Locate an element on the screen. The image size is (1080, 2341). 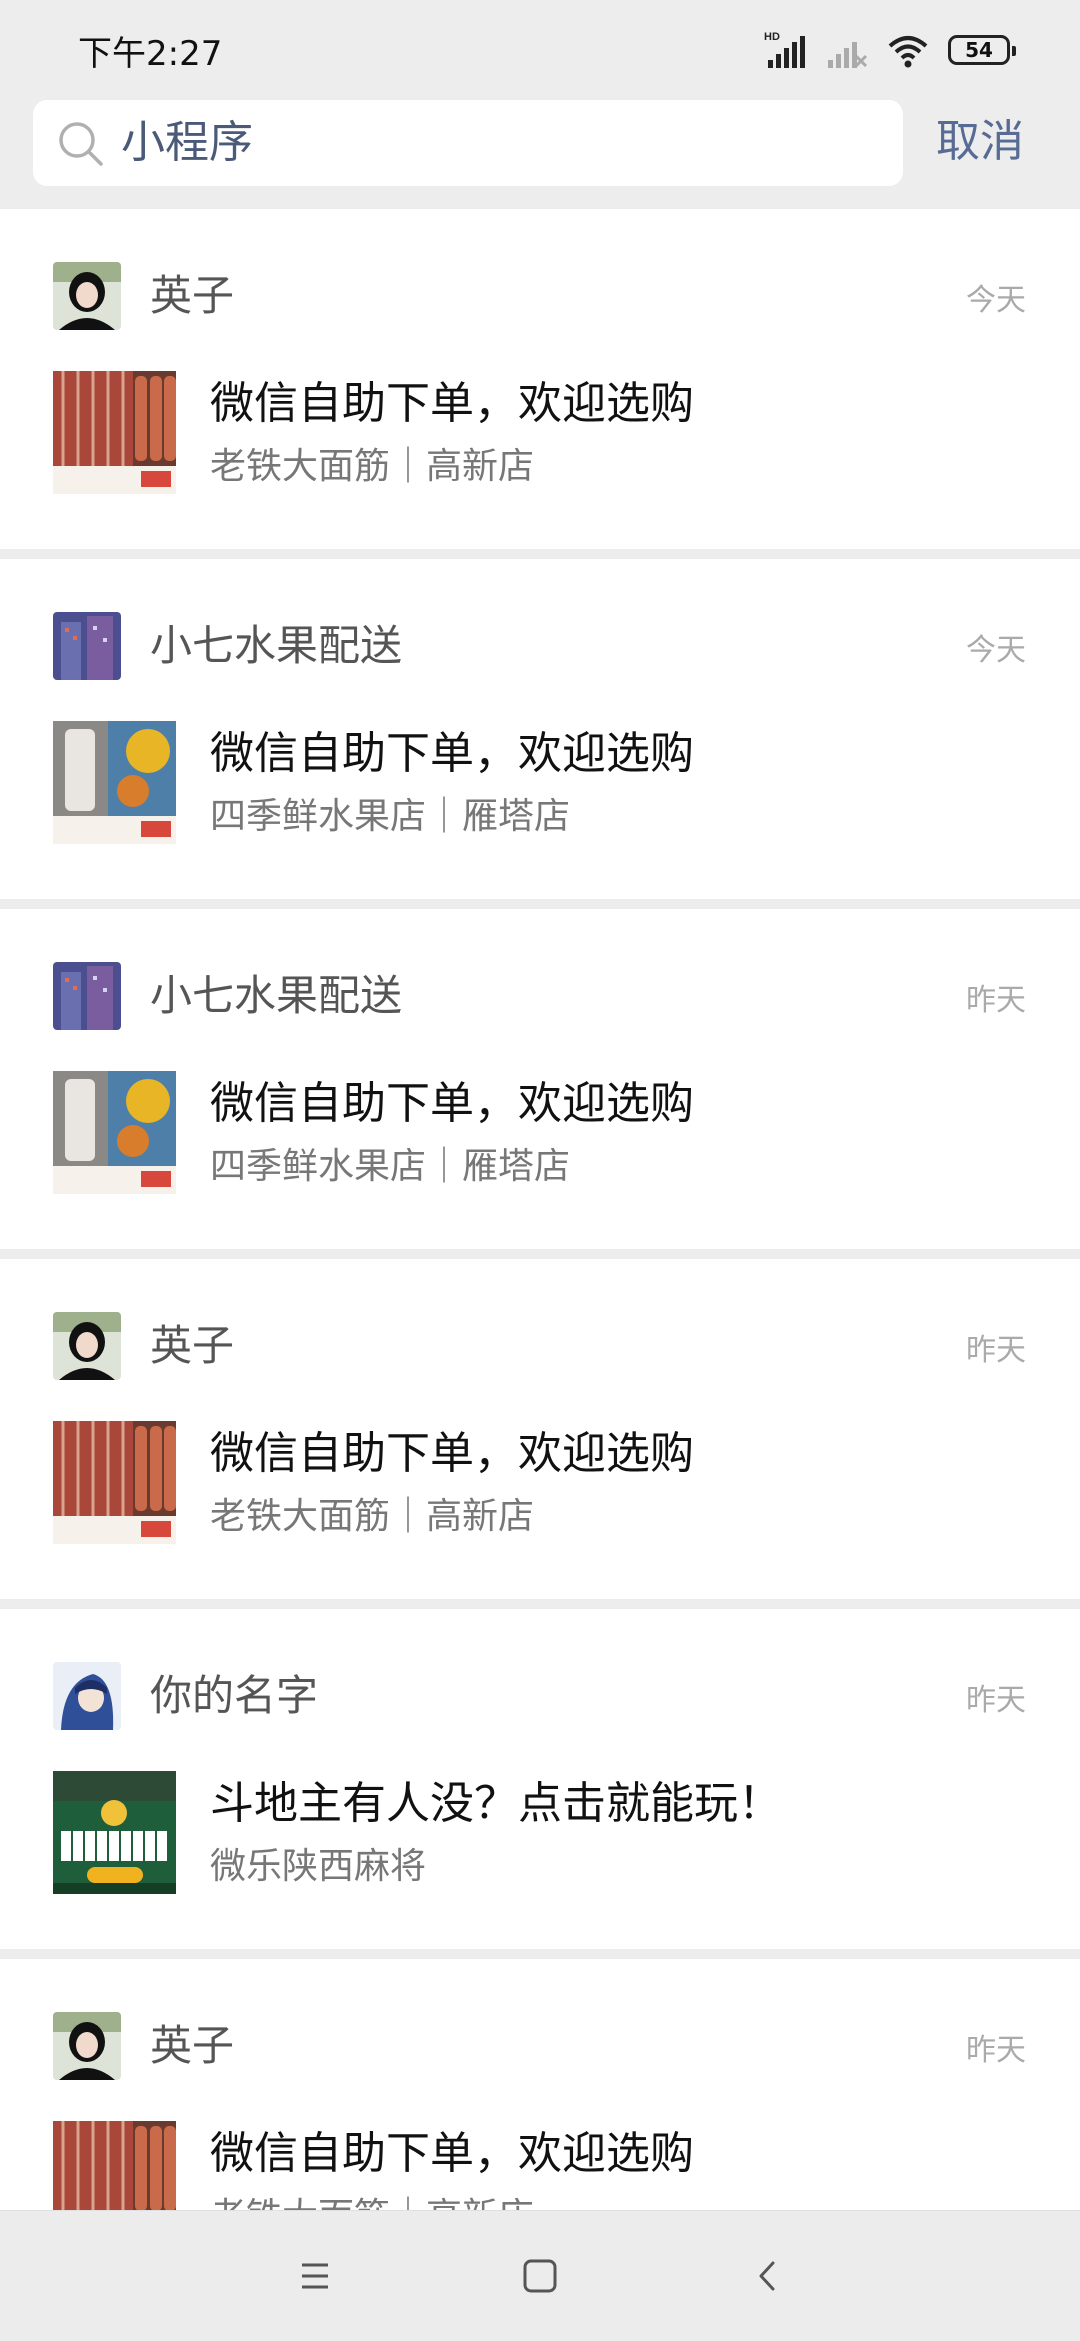
signal-icon: HD is located at coordinates (784, 49).